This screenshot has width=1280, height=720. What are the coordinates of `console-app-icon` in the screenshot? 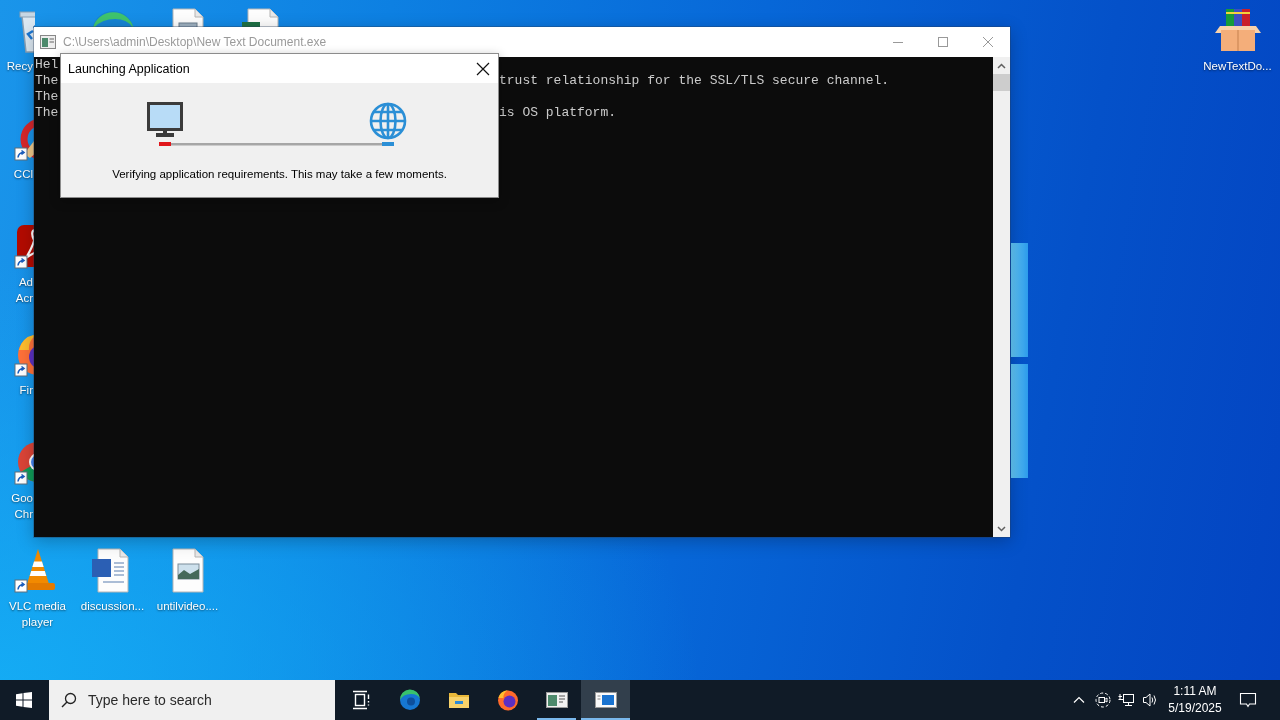 It's located at (48, 42).